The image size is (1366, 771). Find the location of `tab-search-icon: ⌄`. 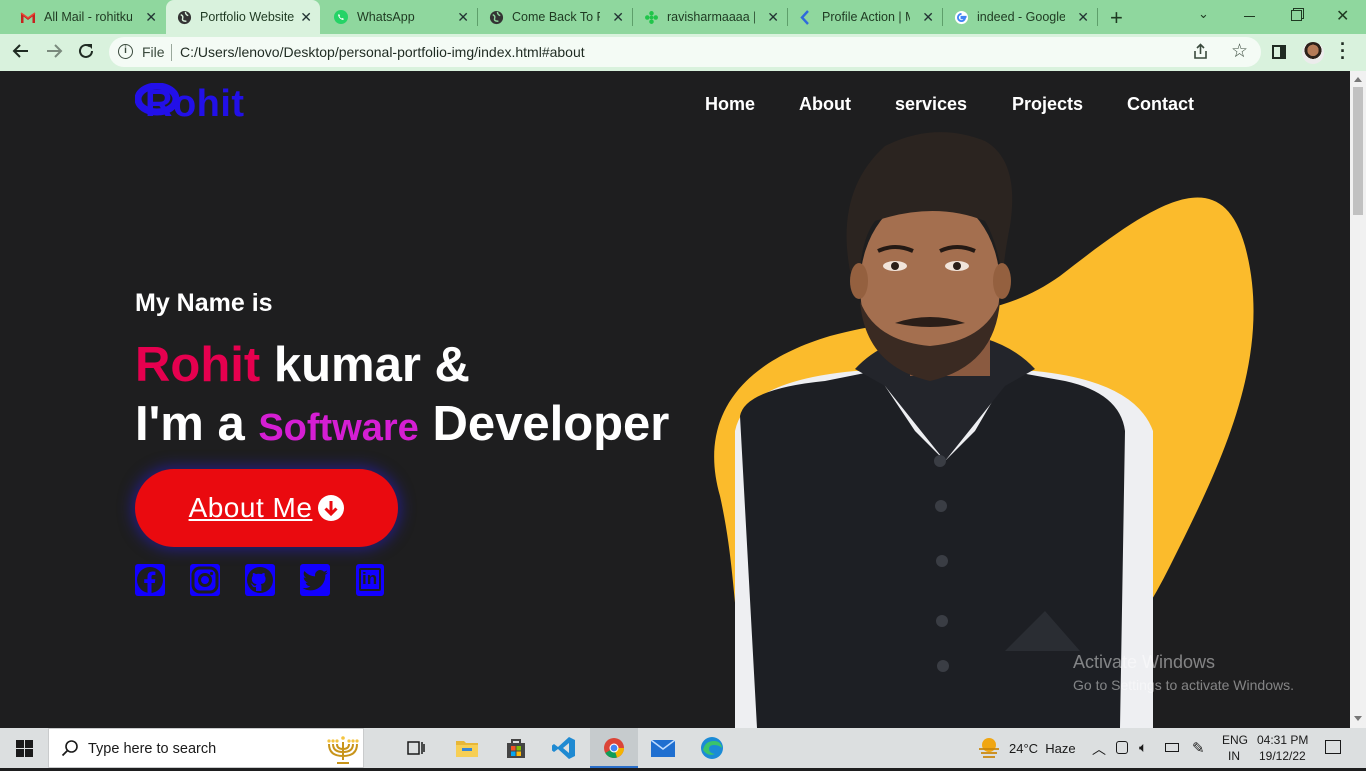

tab-search-icon: ⌄ is located at coordinates (1203, 14).